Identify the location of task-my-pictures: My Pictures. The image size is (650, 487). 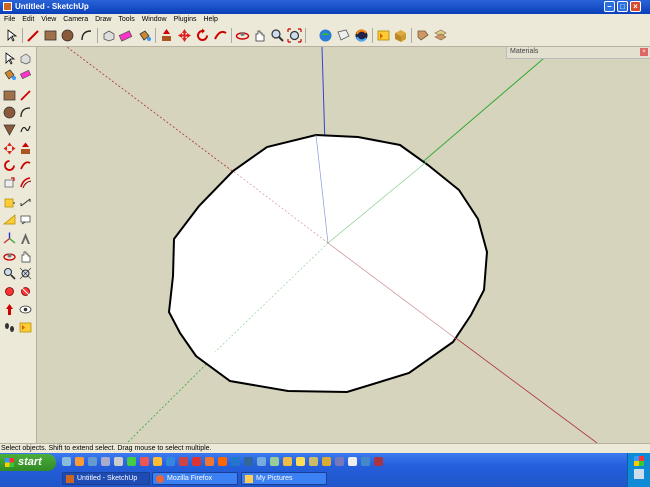
(284, 478).